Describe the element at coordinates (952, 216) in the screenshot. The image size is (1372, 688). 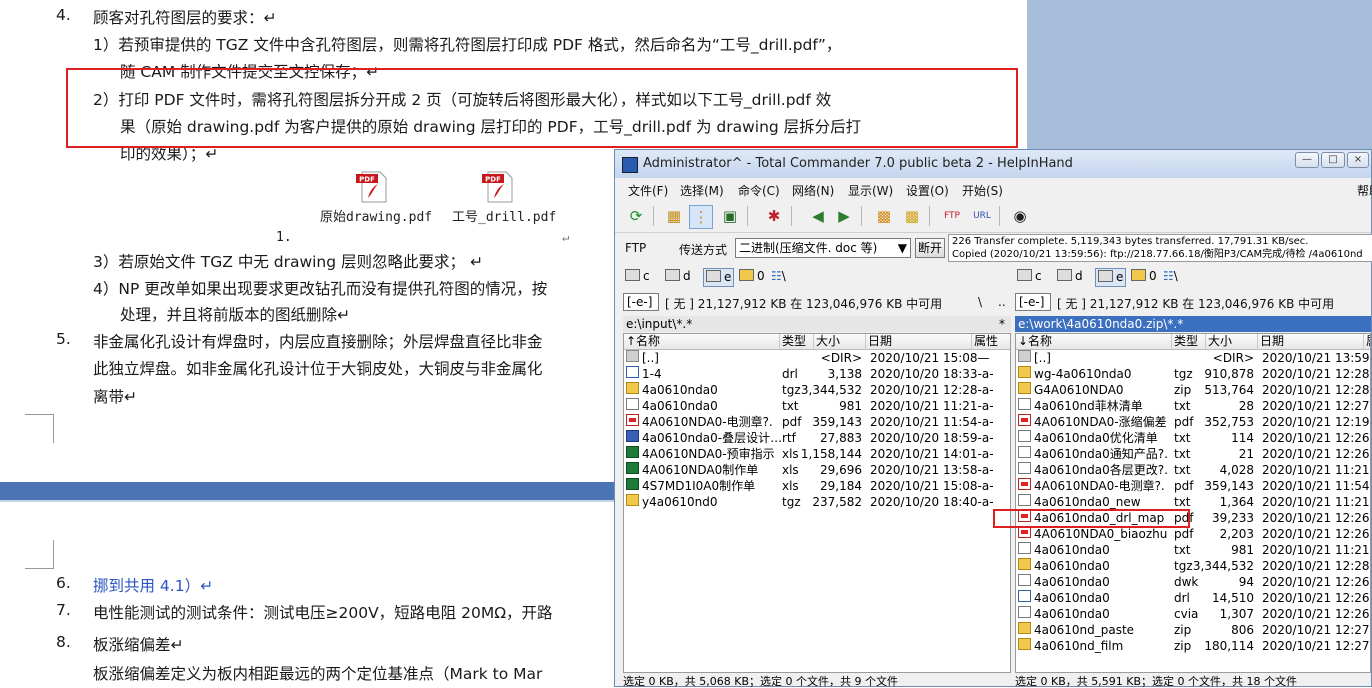
I see `ftp-connect-icon: FTP` at that location.